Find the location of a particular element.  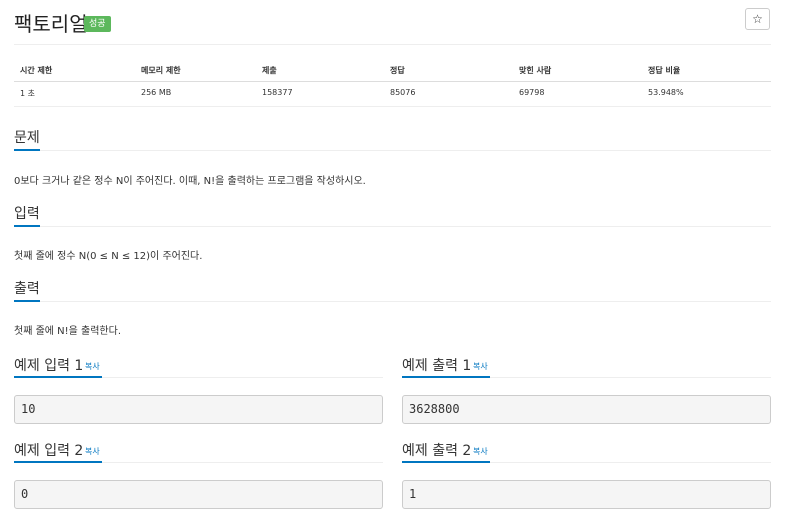

sample-output-1-underline is located at coordinates (446, 377).